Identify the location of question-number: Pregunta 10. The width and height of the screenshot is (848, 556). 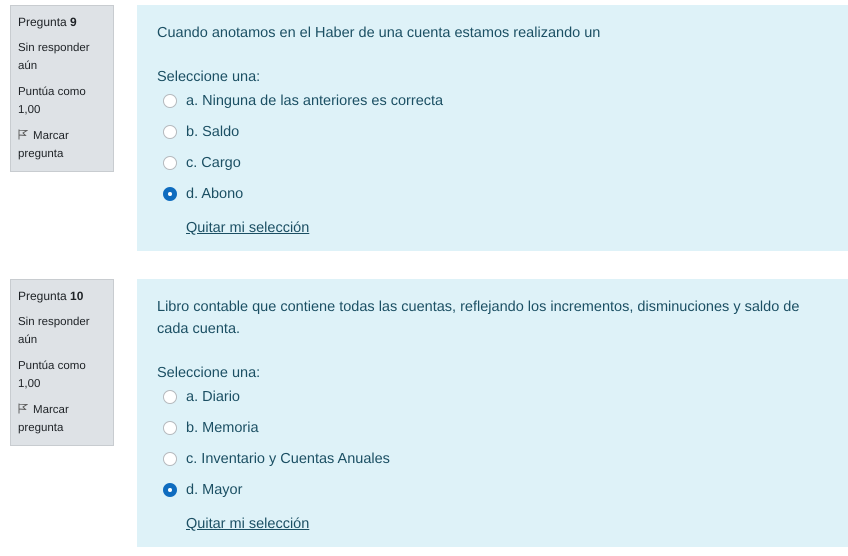
(51, 296).